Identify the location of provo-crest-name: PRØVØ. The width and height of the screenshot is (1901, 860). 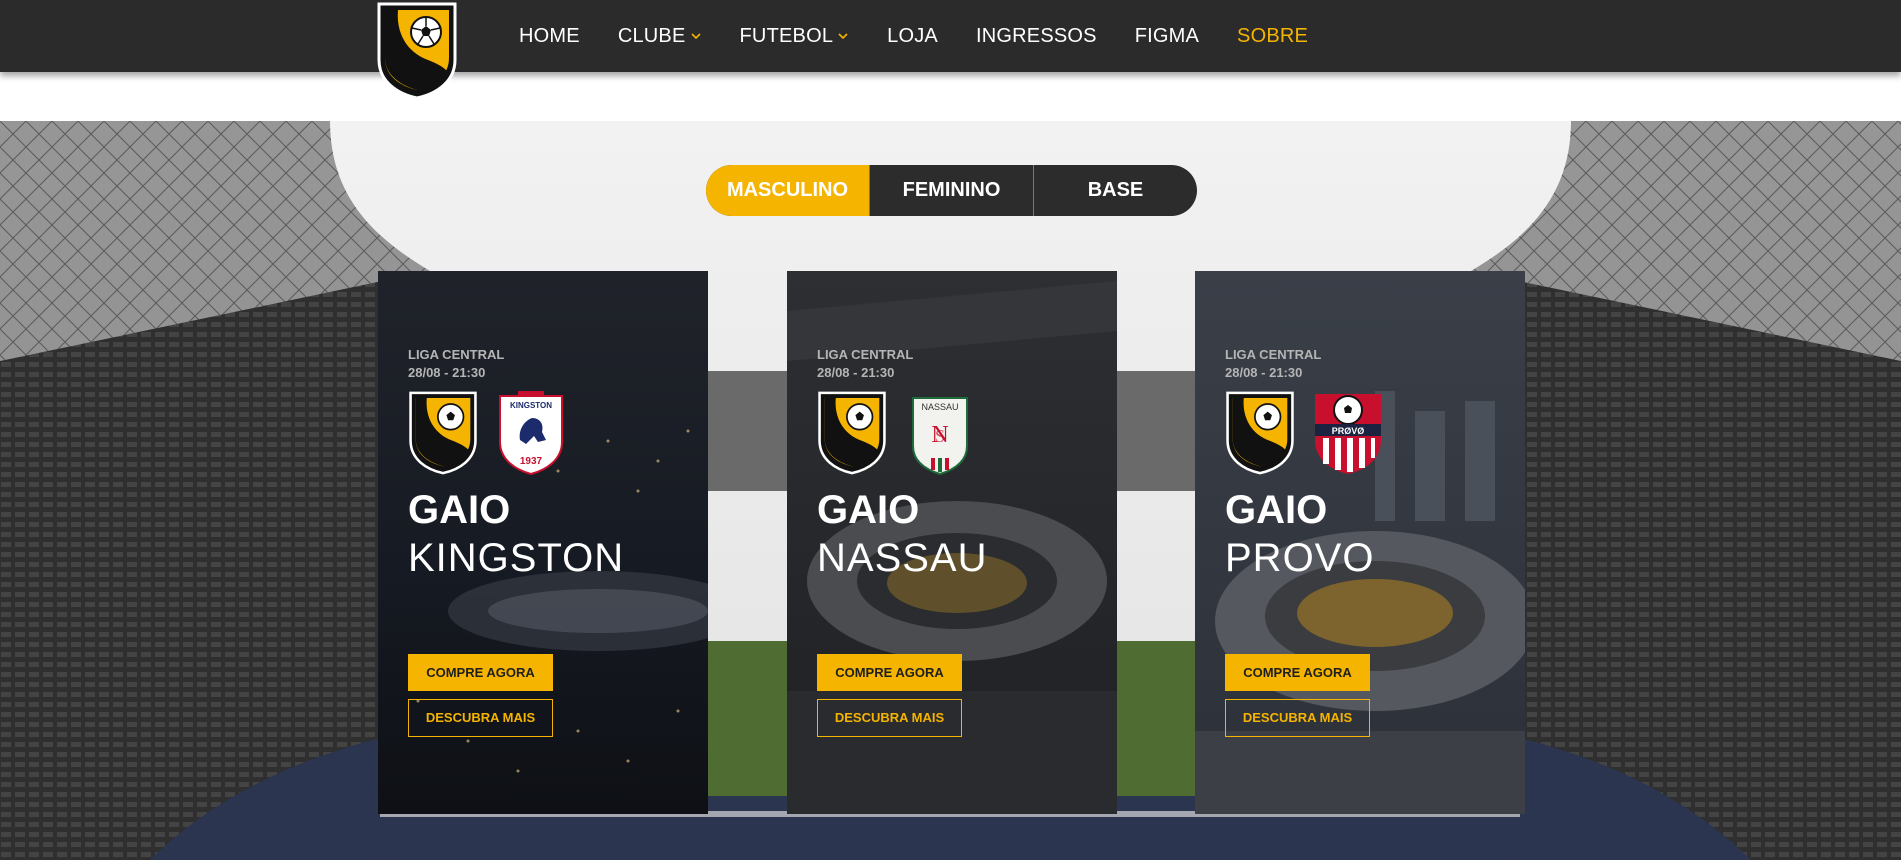
(1348, 431).